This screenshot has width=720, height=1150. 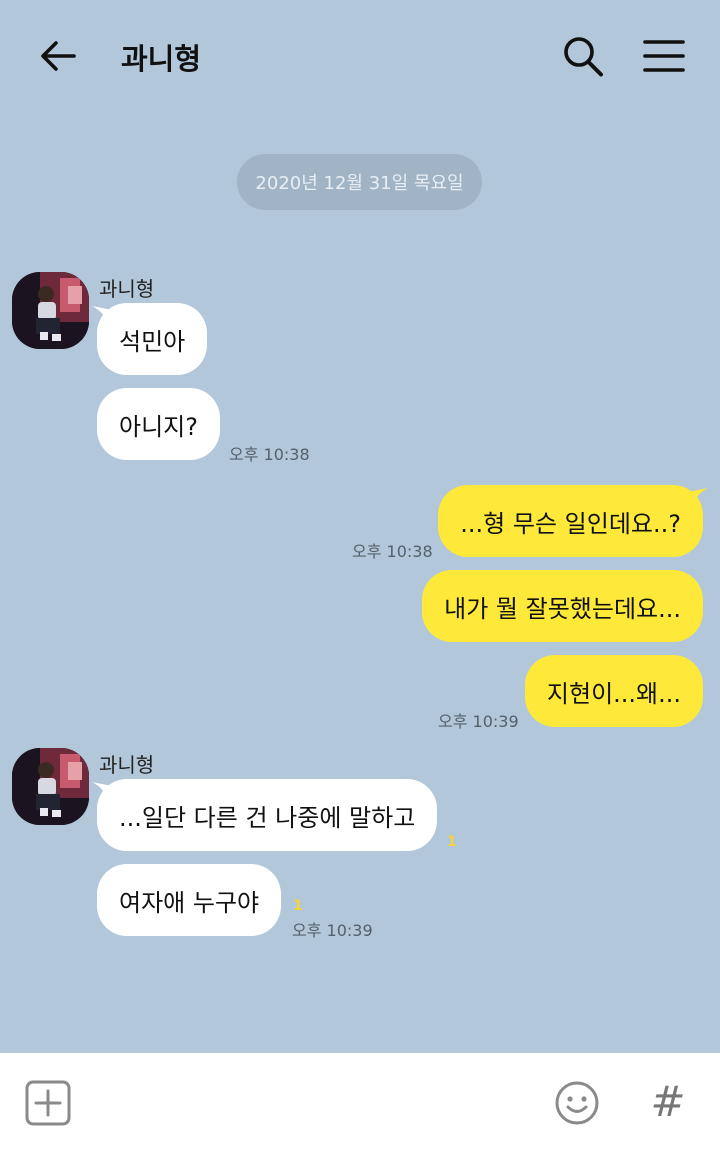 What do you see at coordinates (359, 182) in the screenshot?
I see `date-divider: 2020년 12월 31일 목요일` at bounding box center [359, 182].